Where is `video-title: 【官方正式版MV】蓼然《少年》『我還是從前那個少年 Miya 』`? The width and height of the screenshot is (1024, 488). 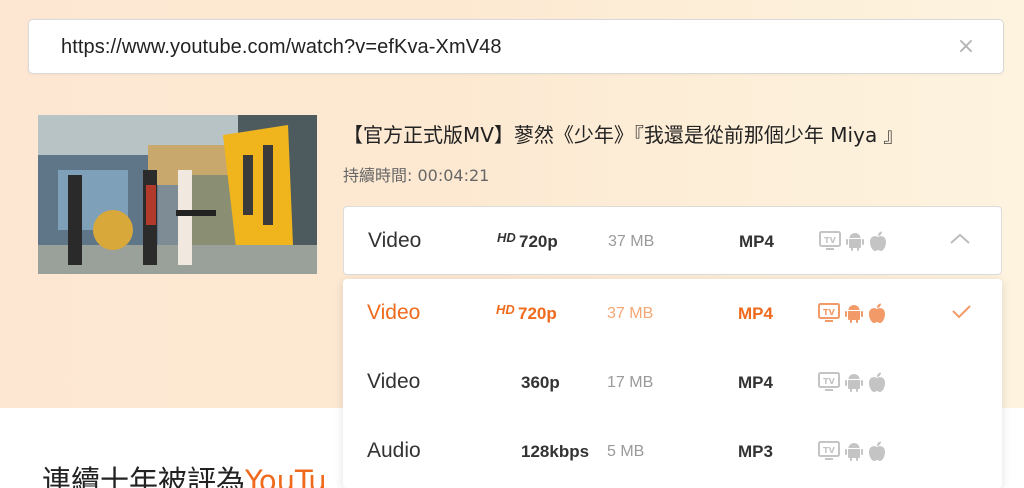
video-title: 【官方正式版MV】蓼然《少年》『我還是從前那個少年 Miya 』 is located at coordinates (623, 135).